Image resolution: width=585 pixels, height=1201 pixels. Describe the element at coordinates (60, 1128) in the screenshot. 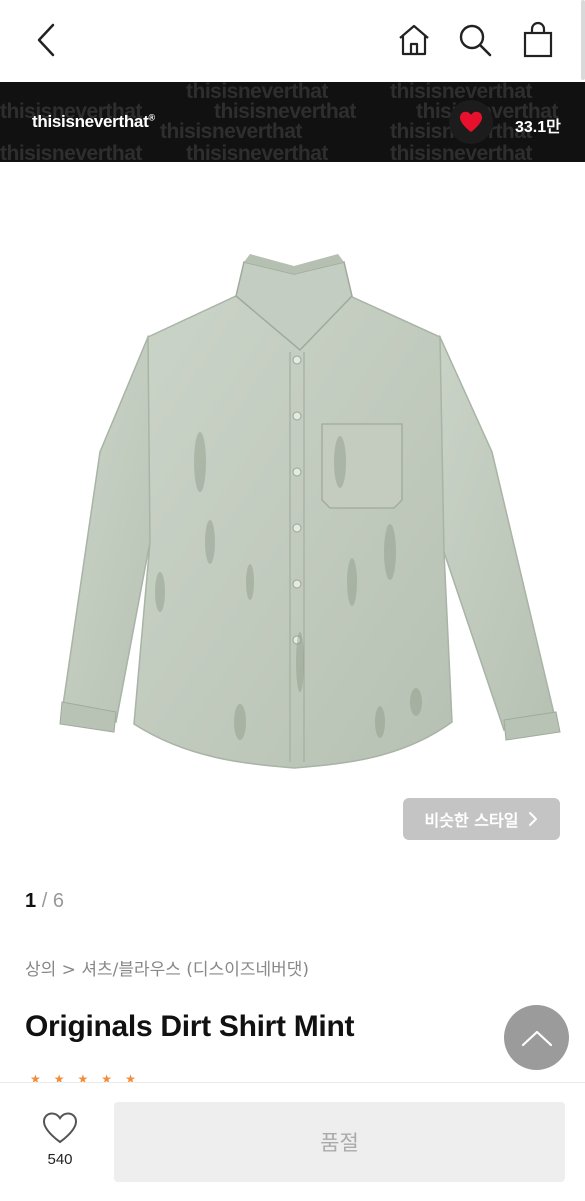

I see `heart-outline-icon` at that location.